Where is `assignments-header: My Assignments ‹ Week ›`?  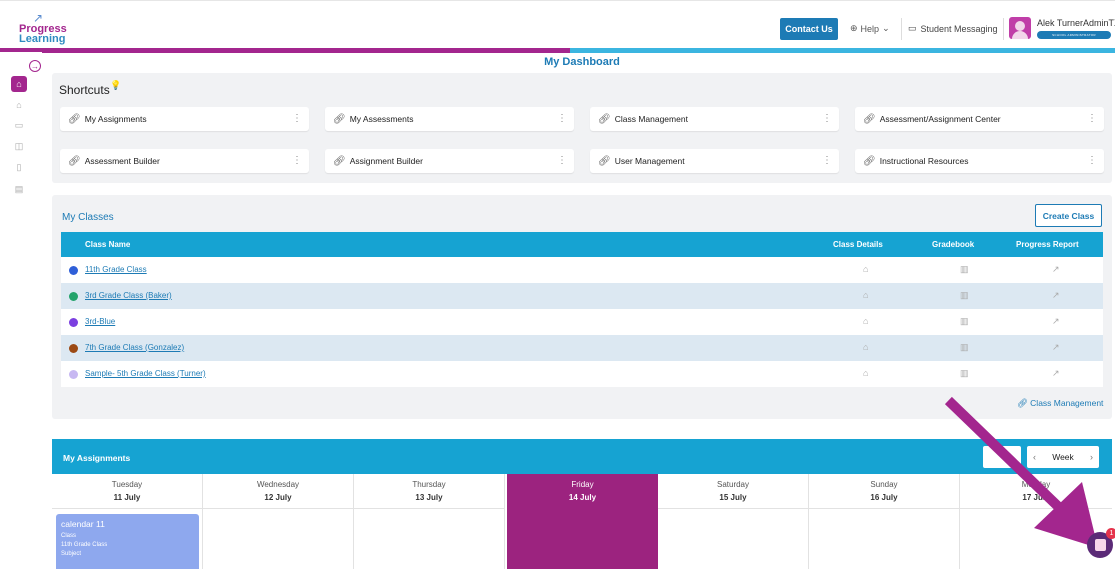 assignments-header: My Assignments ‹ Week › is located at coordinates (582, 456).